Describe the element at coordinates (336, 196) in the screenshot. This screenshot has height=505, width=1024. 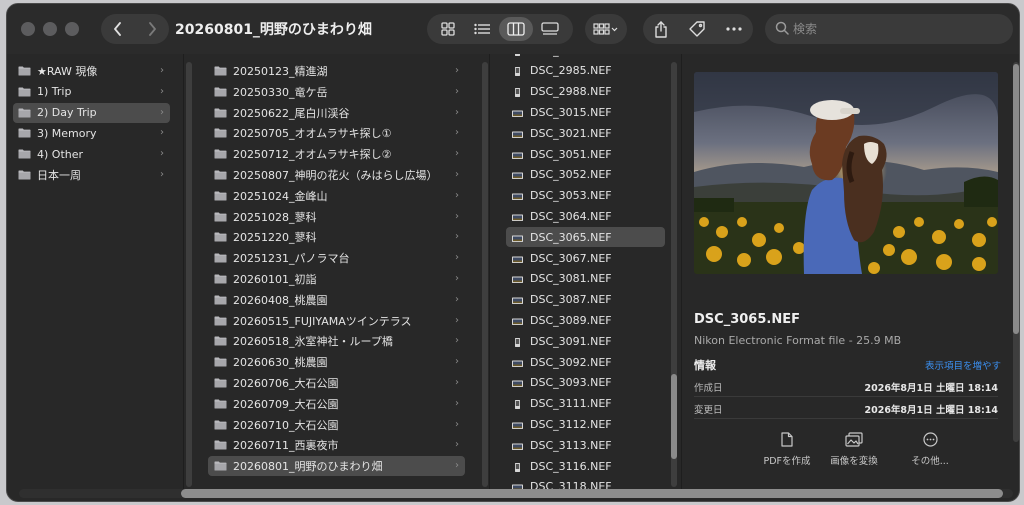
I see `folder-row: 20251024_金峰山 ›` at that location.